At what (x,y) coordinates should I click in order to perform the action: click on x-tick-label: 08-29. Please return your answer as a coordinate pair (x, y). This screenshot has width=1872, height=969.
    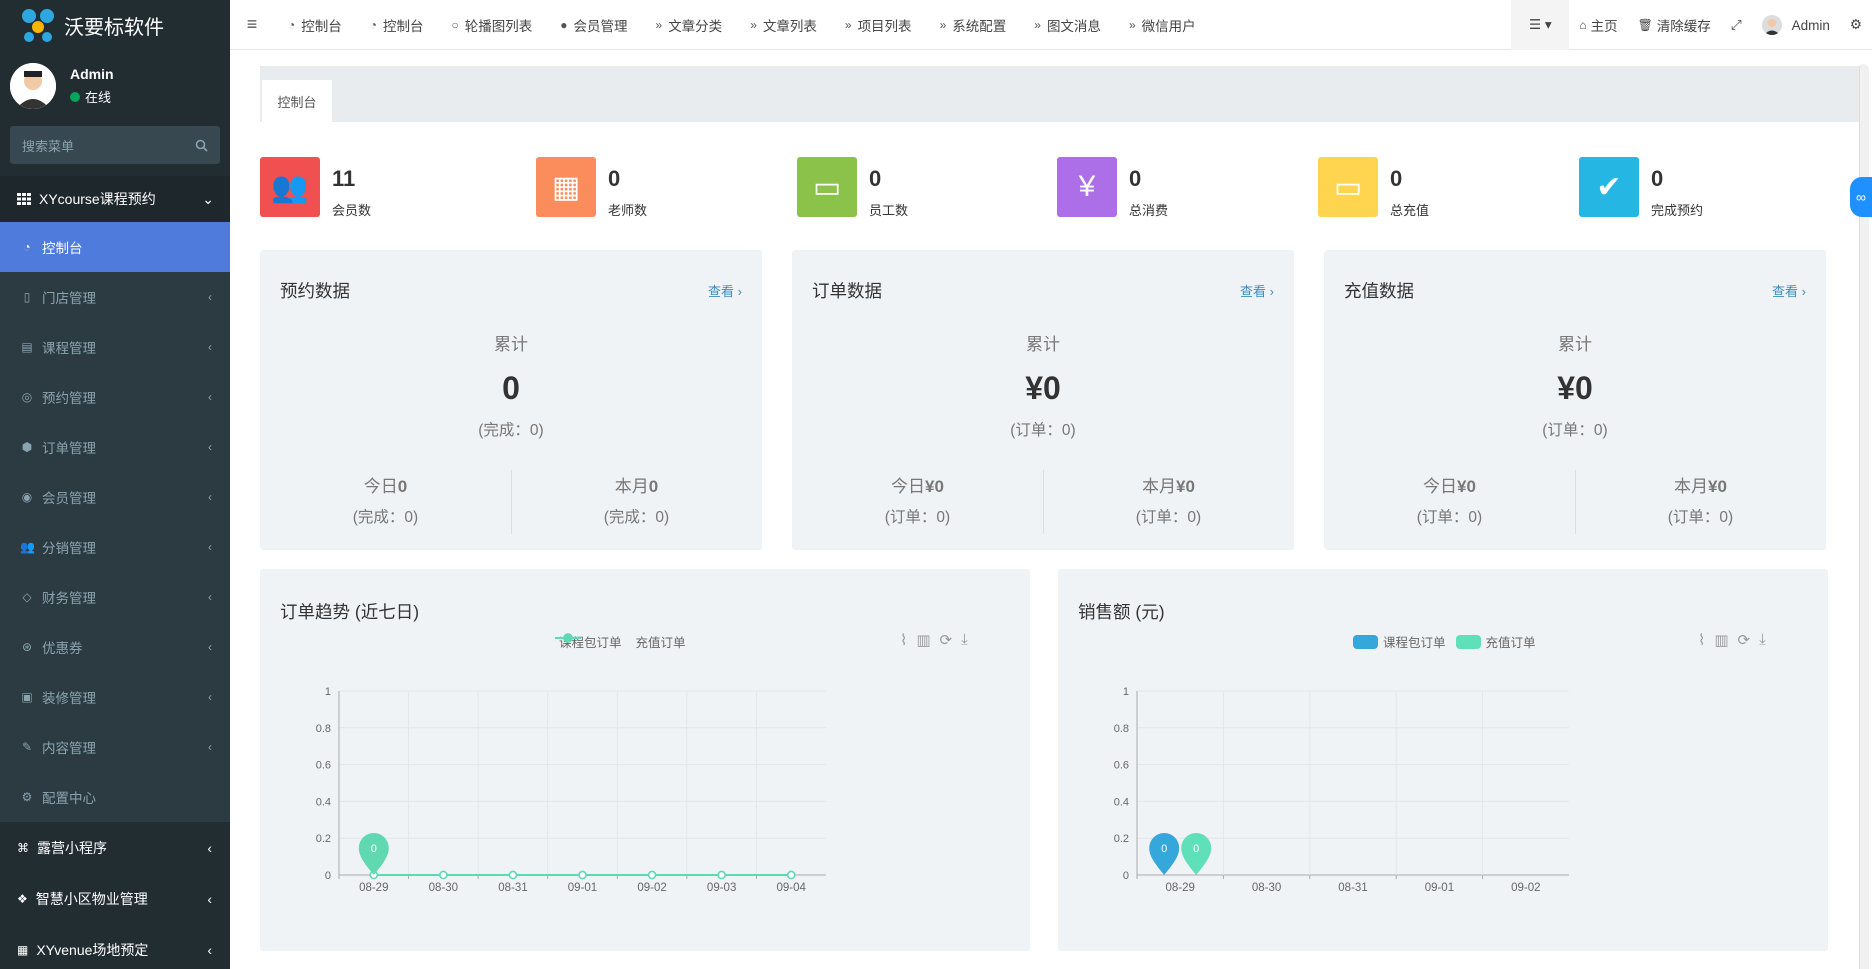
    Looking at the image, I should click on (1179, 888).